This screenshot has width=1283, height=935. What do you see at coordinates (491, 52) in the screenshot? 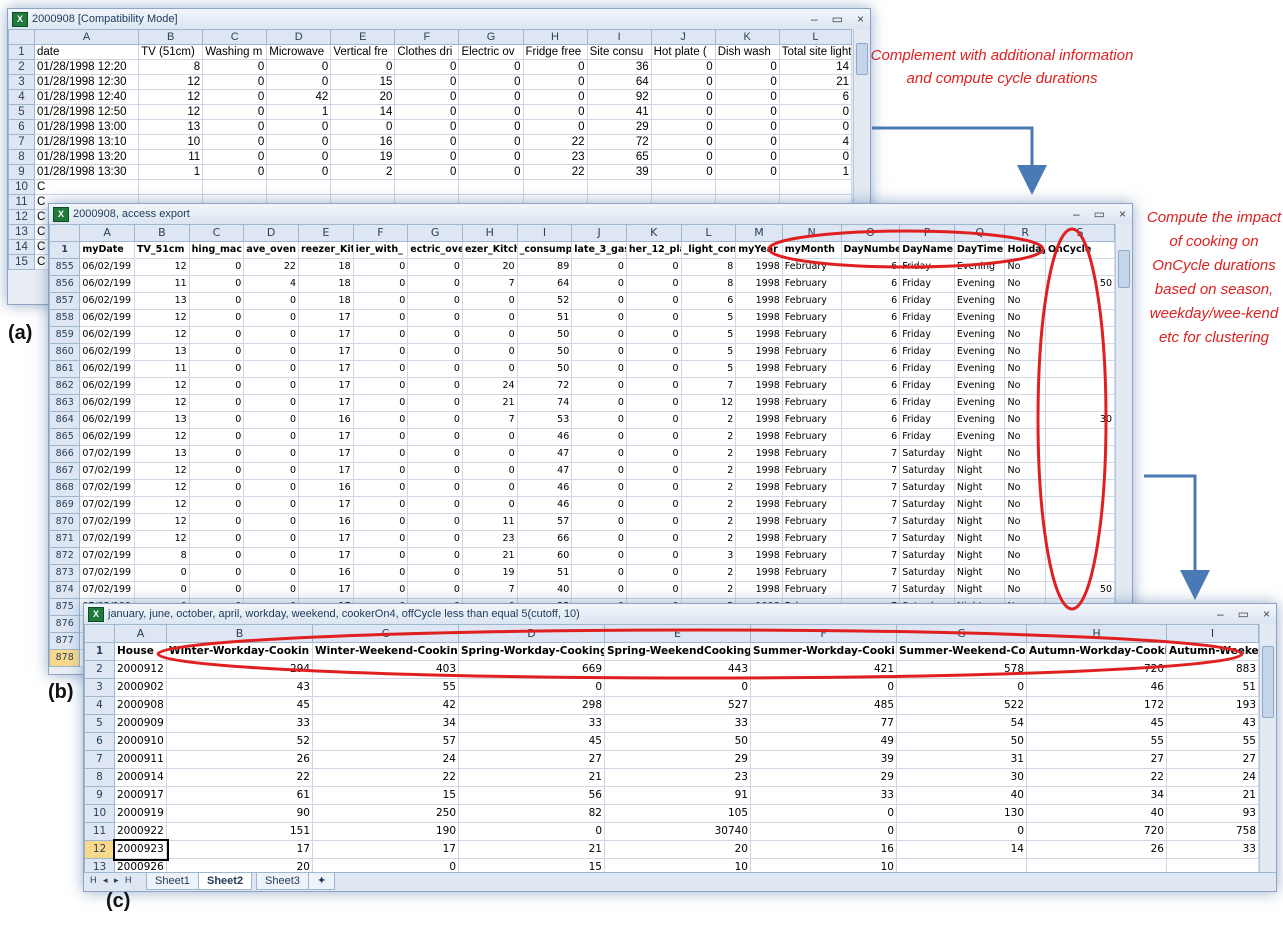
I see `data-cell: Electric ov` at bounding box center [491, 52].